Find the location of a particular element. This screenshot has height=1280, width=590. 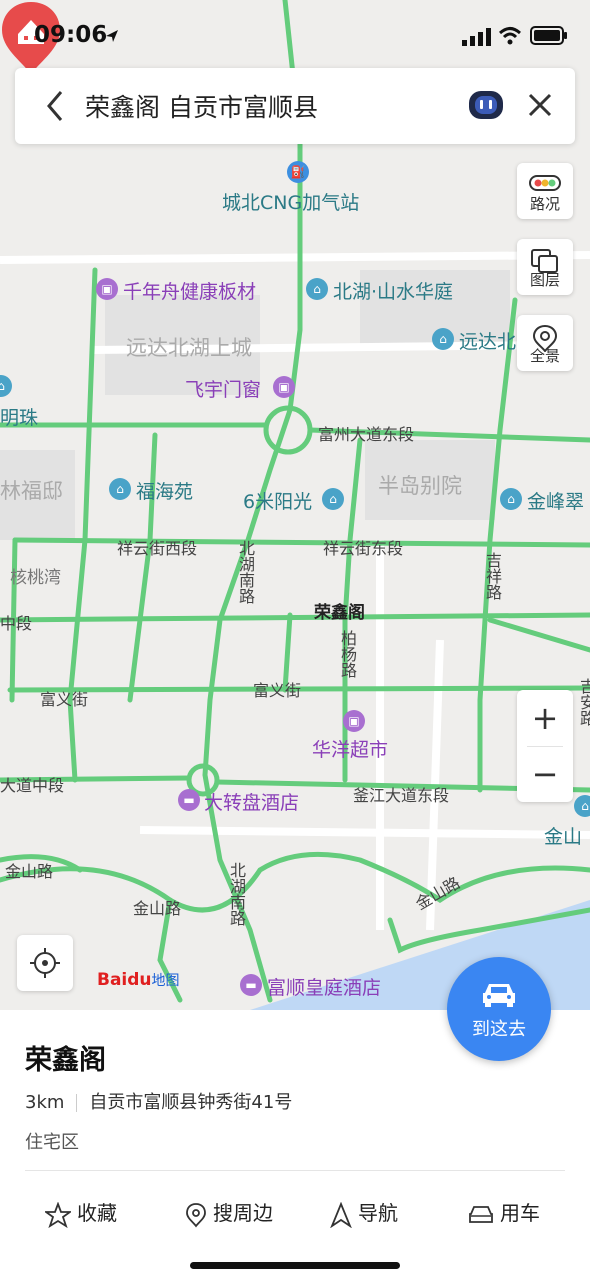

nearby-button: 搜周边 is located at coordinates (229, 1212).